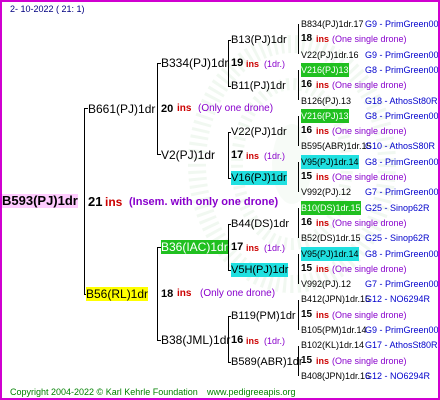  What do you see at coordinates (237, 63) in the screenshot?
I see `gen2-1-num: 19` at bounding box center [237, 63].